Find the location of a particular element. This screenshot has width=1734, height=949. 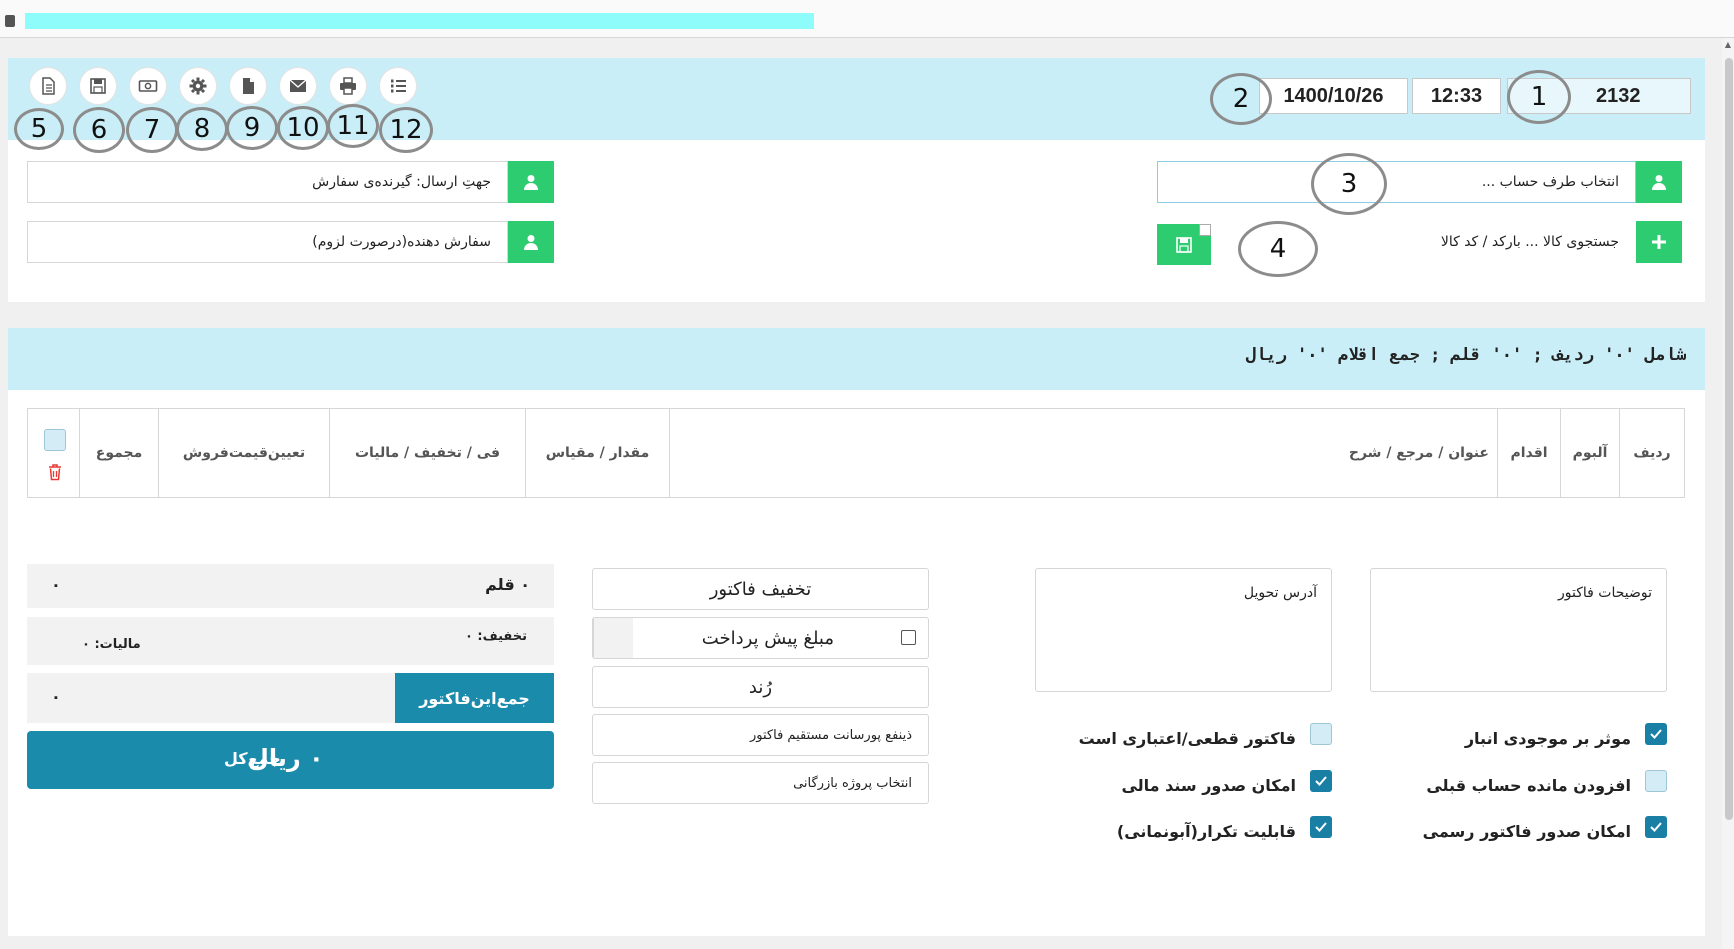

cash-icon is located at coordinates (148, 86).